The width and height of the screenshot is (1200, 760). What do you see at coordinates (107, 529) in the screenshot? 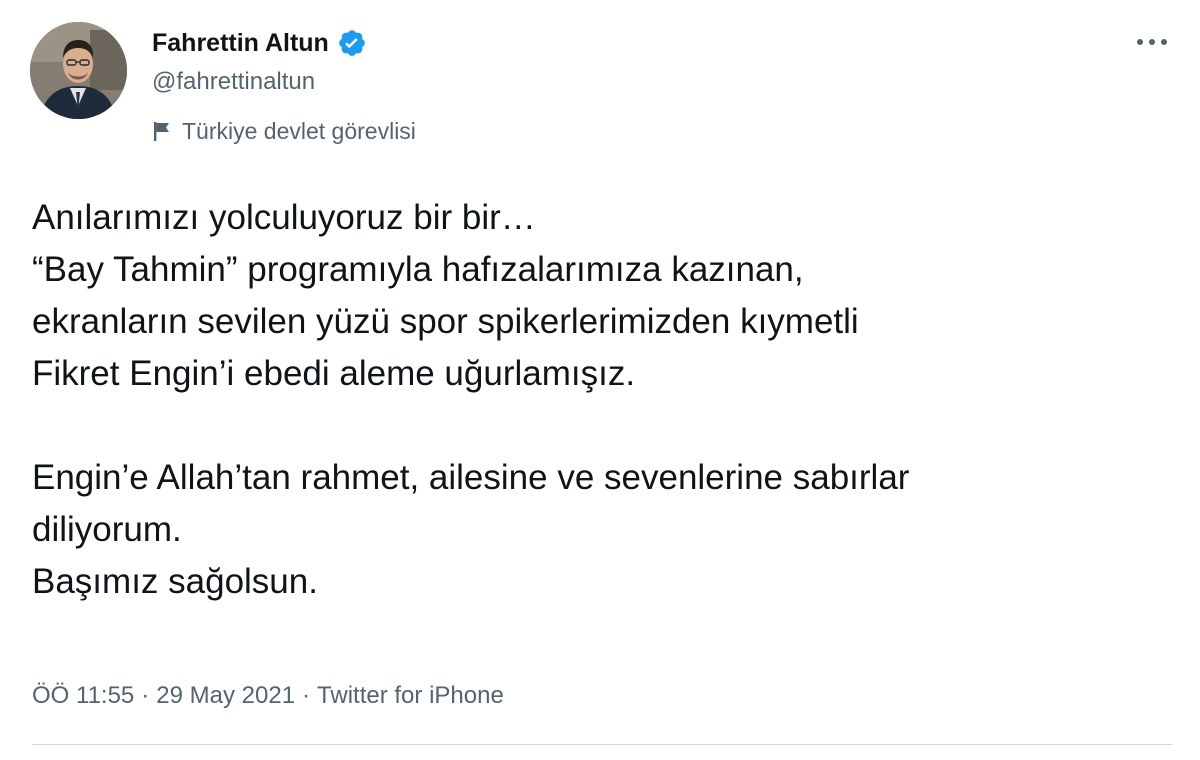
I see `tweet-text-line: diliyorum.` at bounding box center [107, 529].